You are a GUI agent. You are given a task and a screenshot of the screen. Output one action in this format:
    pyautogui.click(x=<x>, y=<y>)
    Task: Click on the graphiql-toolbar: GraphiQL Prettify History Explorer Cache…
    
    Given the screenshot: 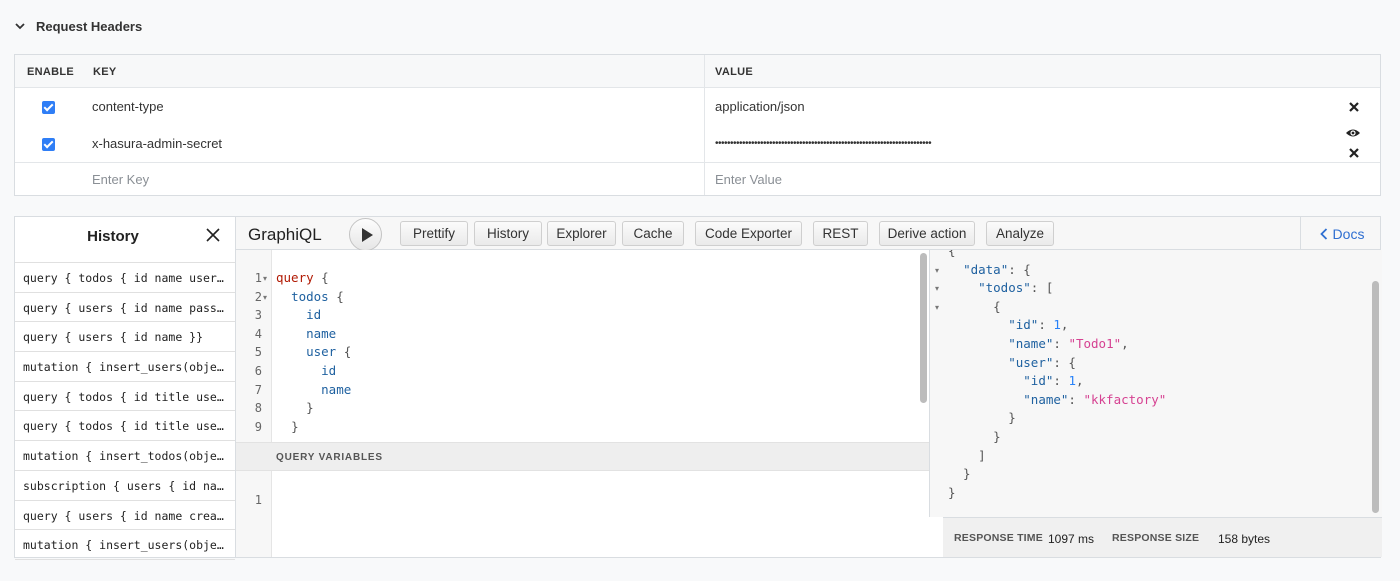 What is the action you would take?
    pyautogui.click(x=809, y=234)
    